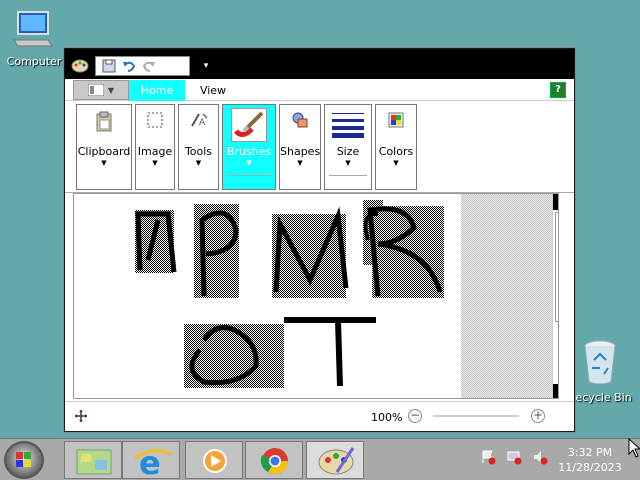 The width and height of the screenshot is (640, 480). I want to click on clipboard-icon, so click(104, 121).